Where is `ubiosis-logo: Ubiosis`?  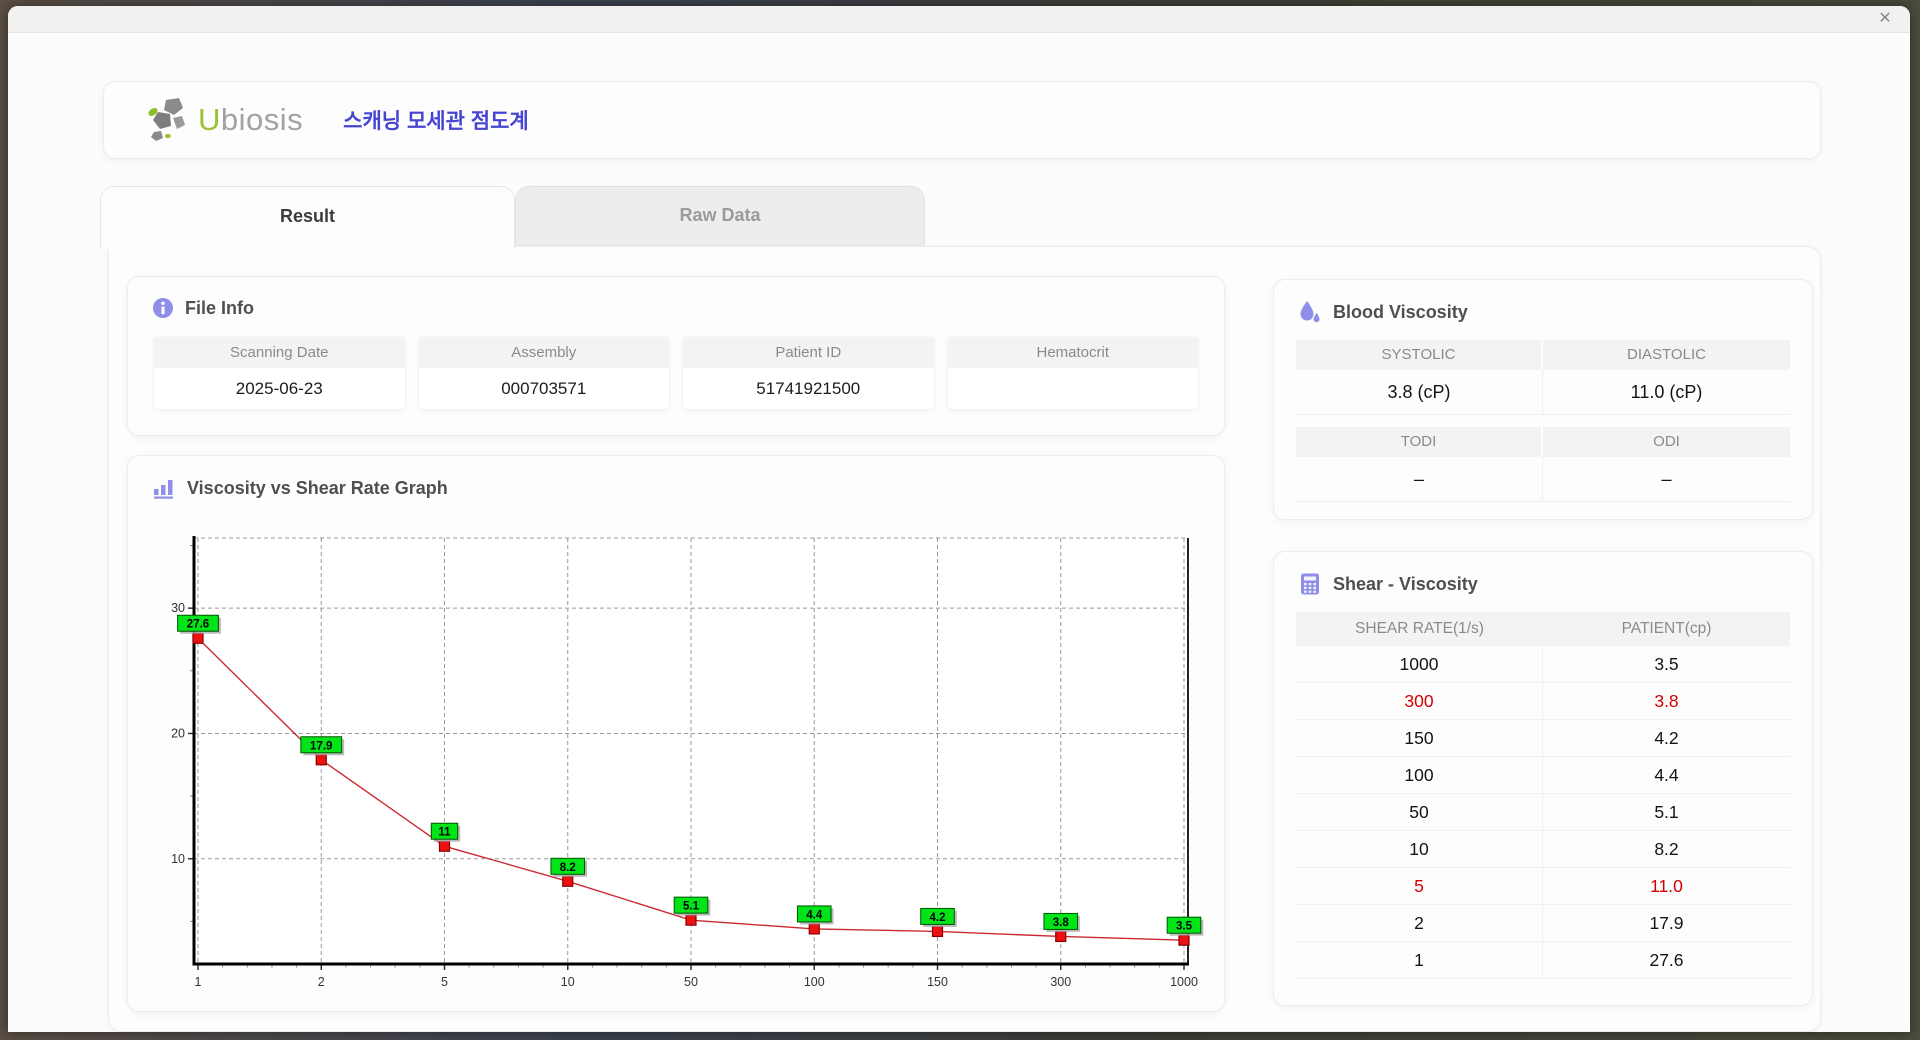
ubiosis-logo: Ubiosis is located at coordinates (224, 120).